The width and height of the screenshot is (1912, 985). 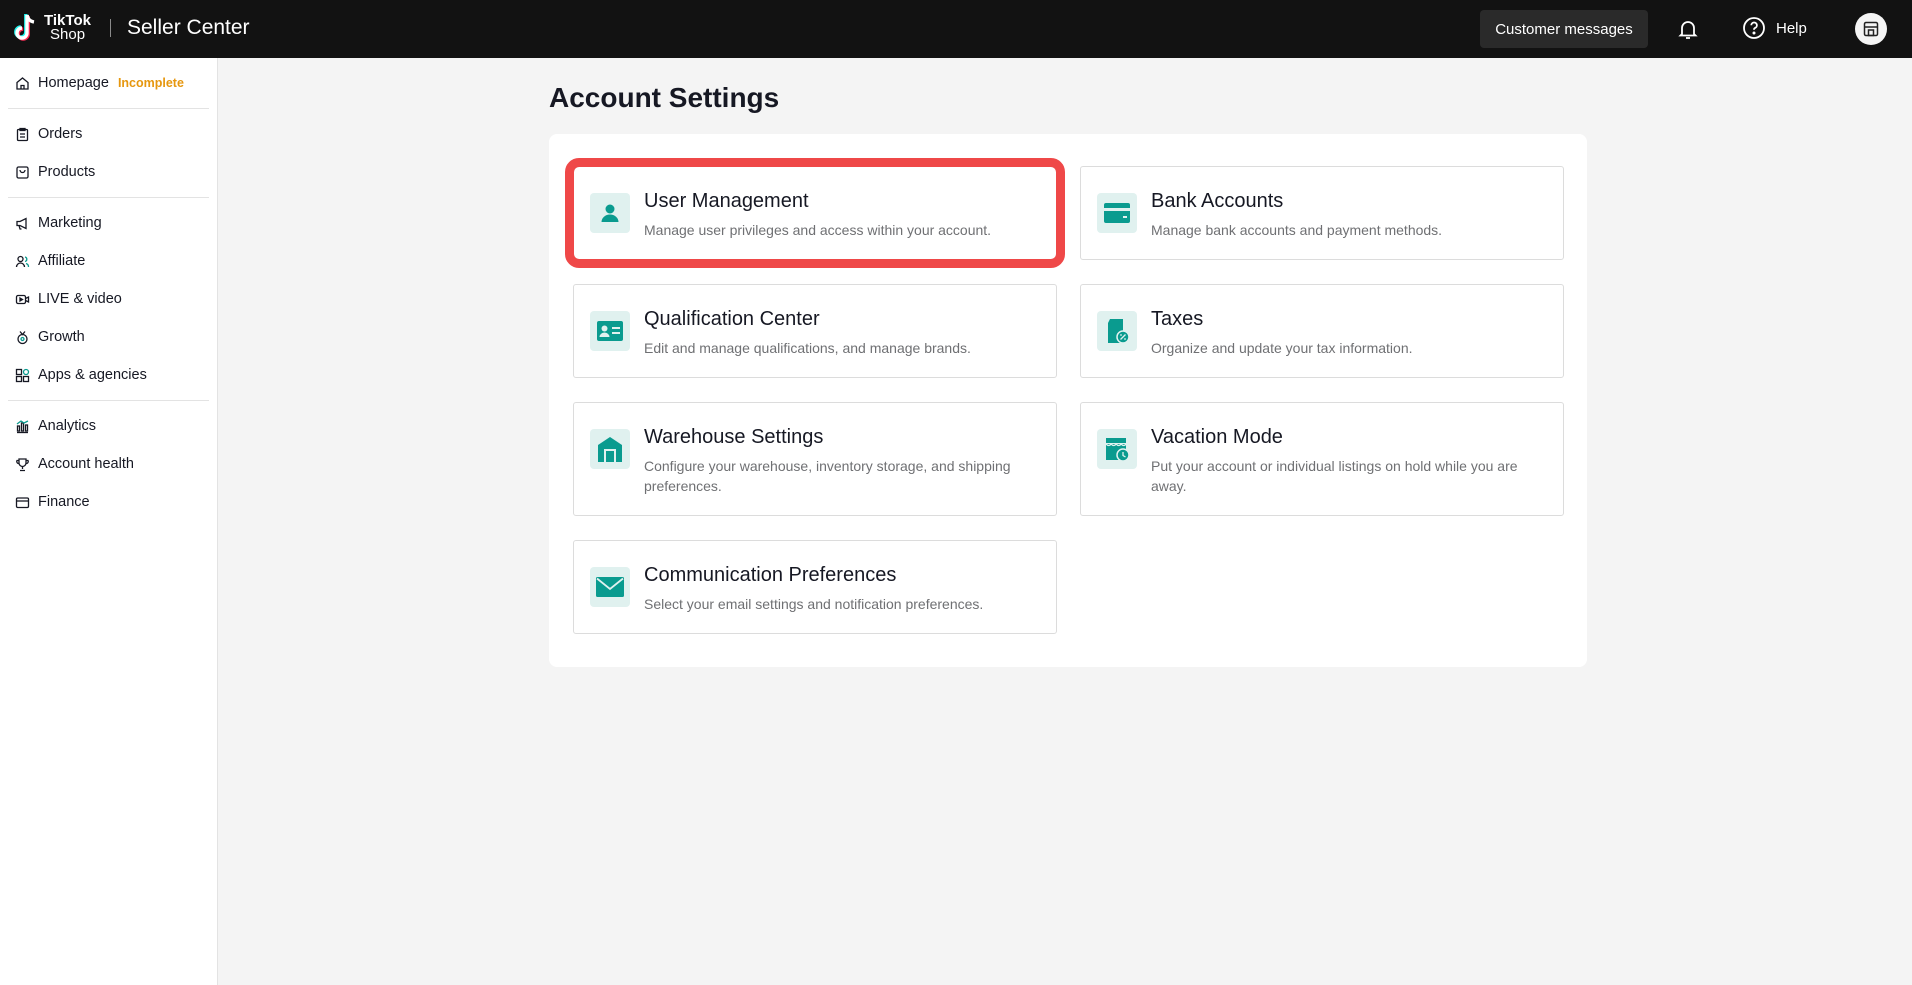 What do you see at coordinates (734, 437) in the screenshot?
I see `card-title: Warehouse Settings` at bounding box center [734, 437].